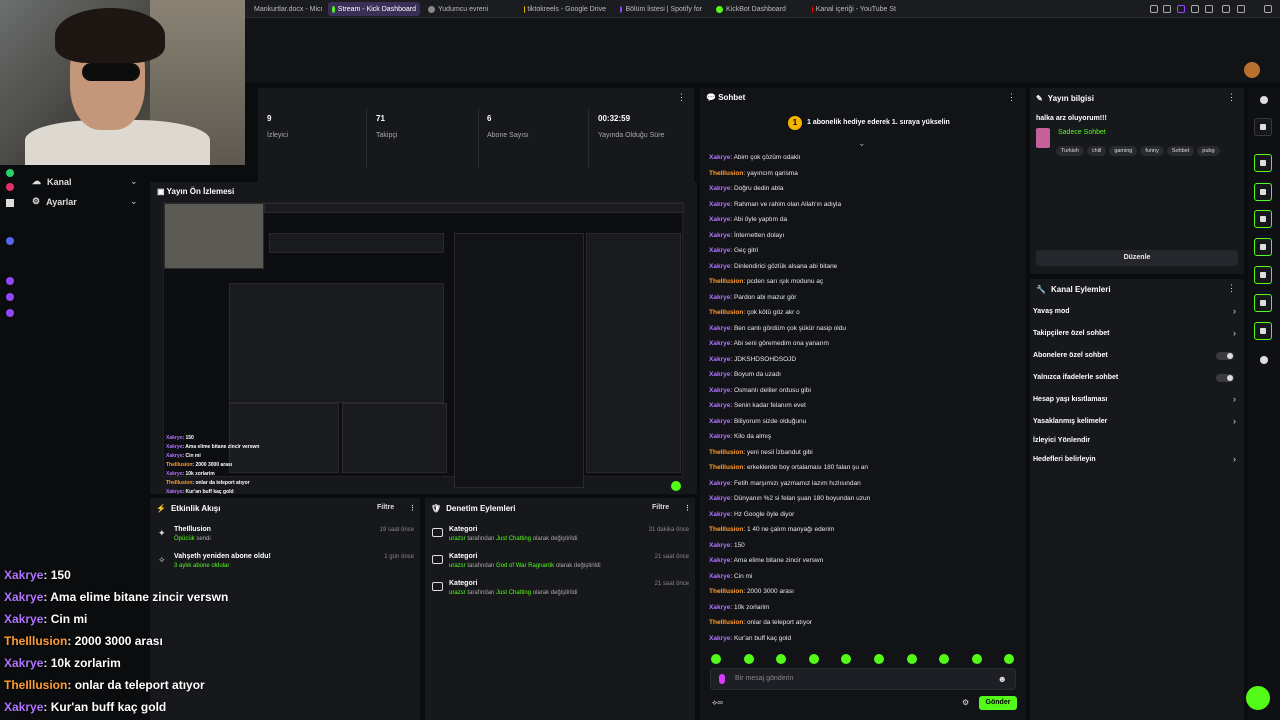  Describe the element at coordinates (1258, 698) in the screenshot. I see `assistant-fab-button` at that location.